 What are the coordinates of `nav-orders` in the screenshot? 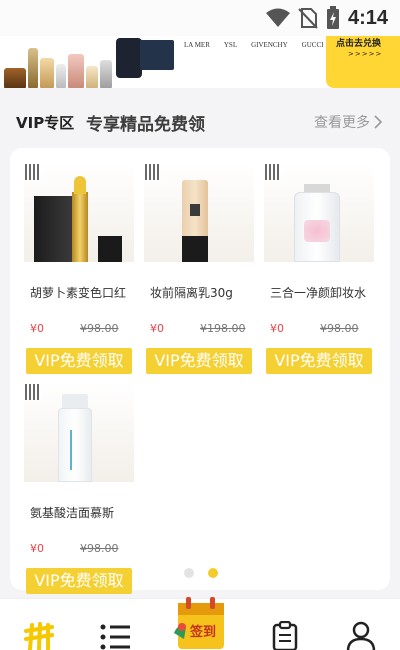 It's located at (285, 635).